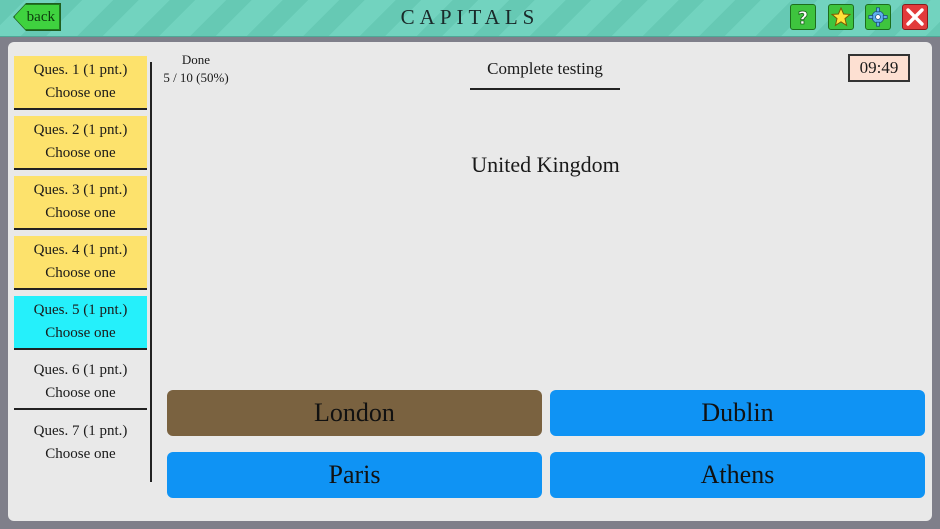  What do you see at coordinates (80, 310) in the screenshot?
I see `question-title: Ques. 5 (1 pnt.)` at bounding box center [80, 310].